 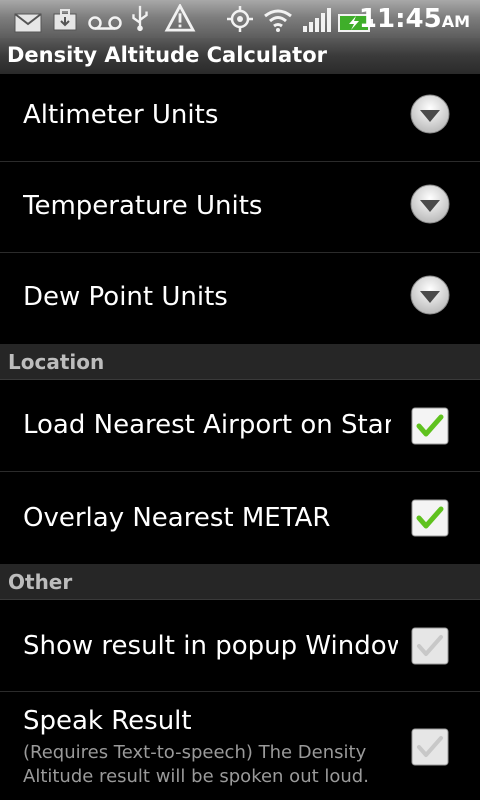 I want to click on overlay-nearest-metar-label: Overlay Nearest METAR, so click(x=177, y=518).